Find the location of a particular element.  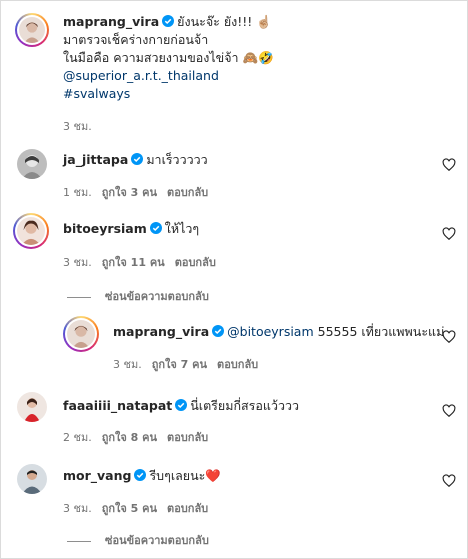

comment-likes: ถูกใจ 8 คน is located at coordinates (129, 437).